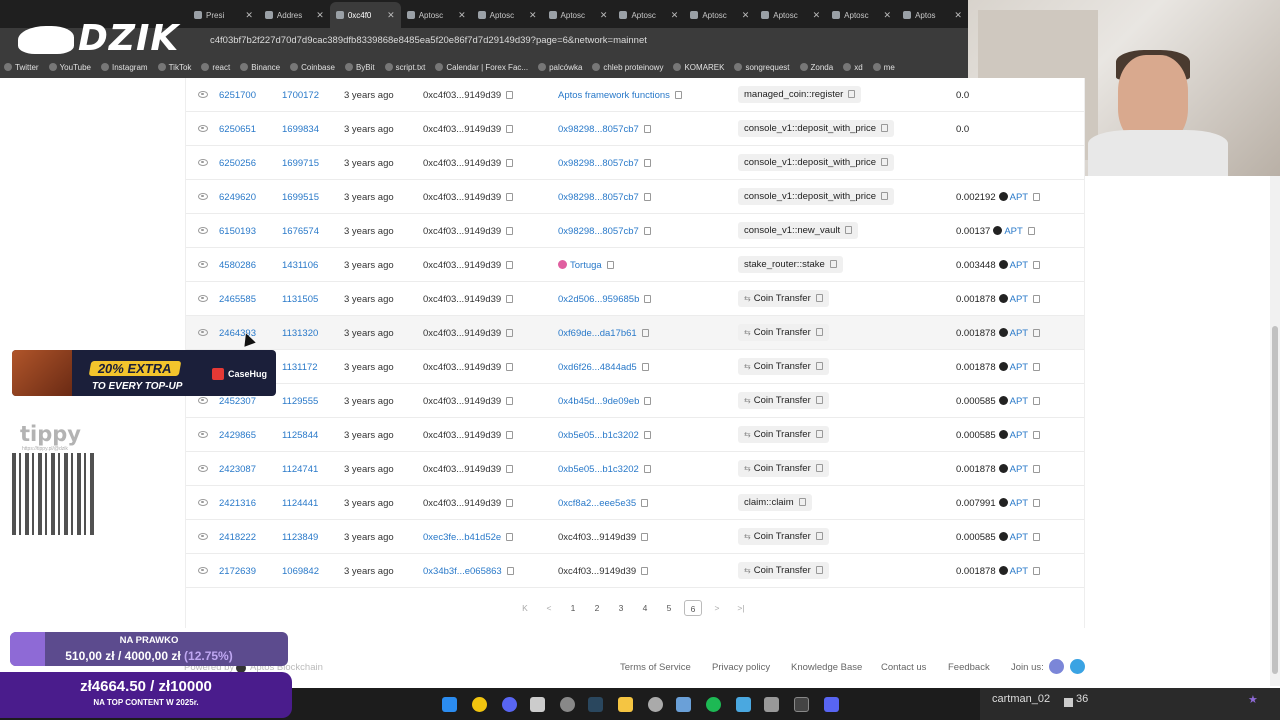 Image resolution: width=1280 pixels, height=720 pixels. What do you see at coordinates (300, 299) in the screenshot?
I see `block-link: 1131505` at bounding box center [300, 299].